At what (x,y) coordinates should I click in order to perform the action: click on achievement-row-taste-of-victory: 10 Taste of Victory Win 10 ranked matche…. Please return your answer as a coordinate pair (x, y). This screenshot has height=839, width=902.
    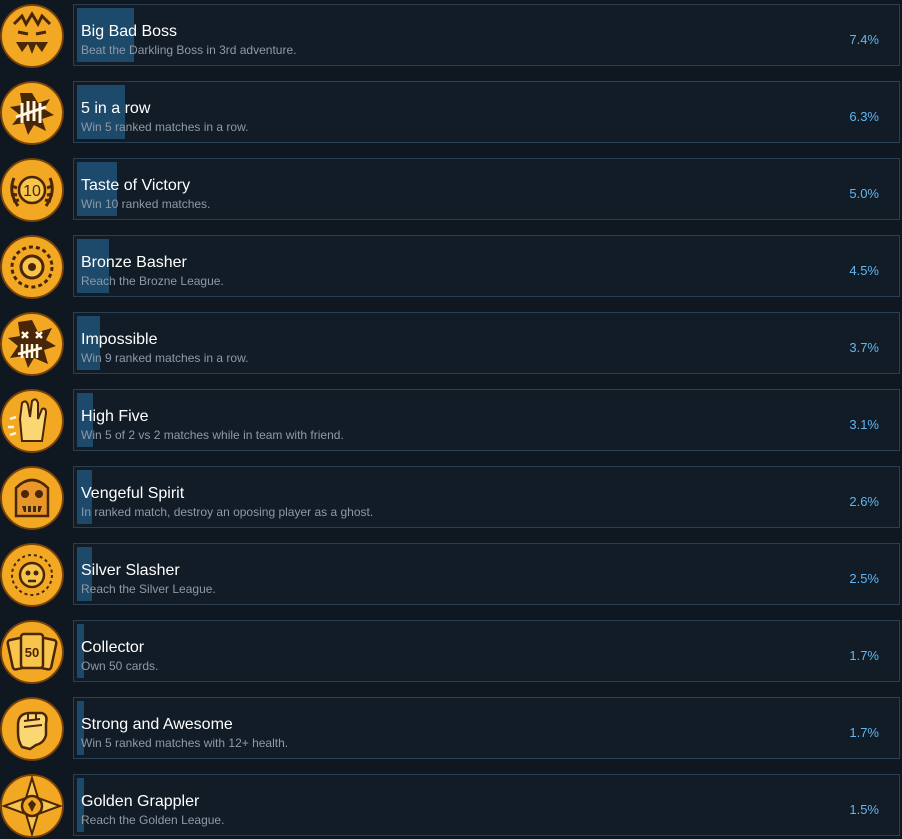
    Looking at the image, I should click on (451, 190).